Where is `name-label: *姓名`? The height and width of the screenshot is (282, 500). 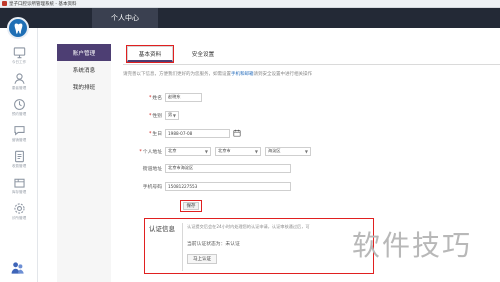
name-label: *姓名 is located at coordinates (155, 98).